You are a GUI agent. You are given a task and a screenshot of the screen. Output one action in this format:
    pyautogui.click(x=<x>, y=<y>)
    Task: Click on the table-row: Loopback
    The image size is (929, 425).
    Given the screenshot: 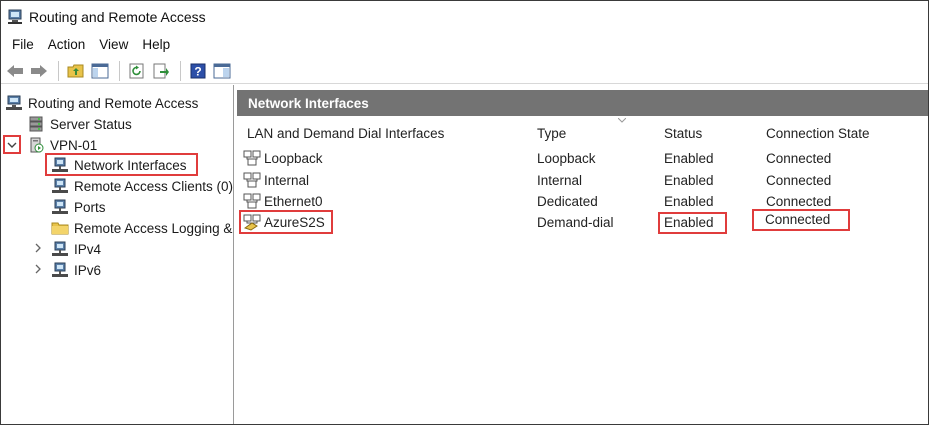 What is the action you would take?
    pyautogui.click(x=282, y=158)
    